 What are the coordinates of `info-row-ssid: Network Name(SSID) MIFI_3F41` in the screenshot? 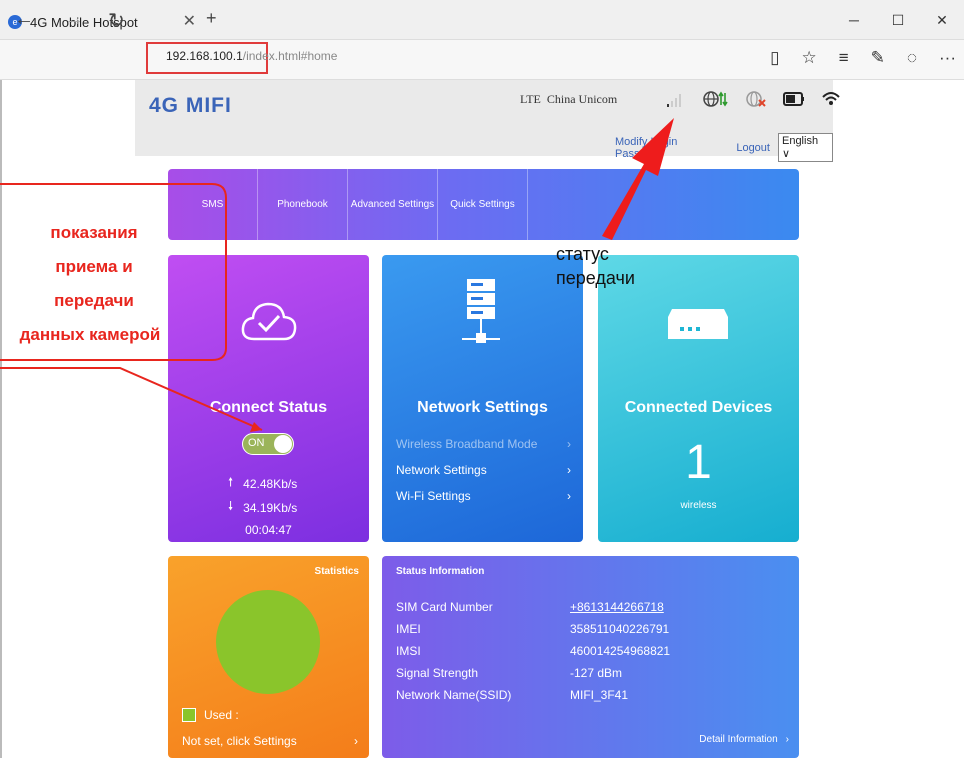 It's located at (512, 695).